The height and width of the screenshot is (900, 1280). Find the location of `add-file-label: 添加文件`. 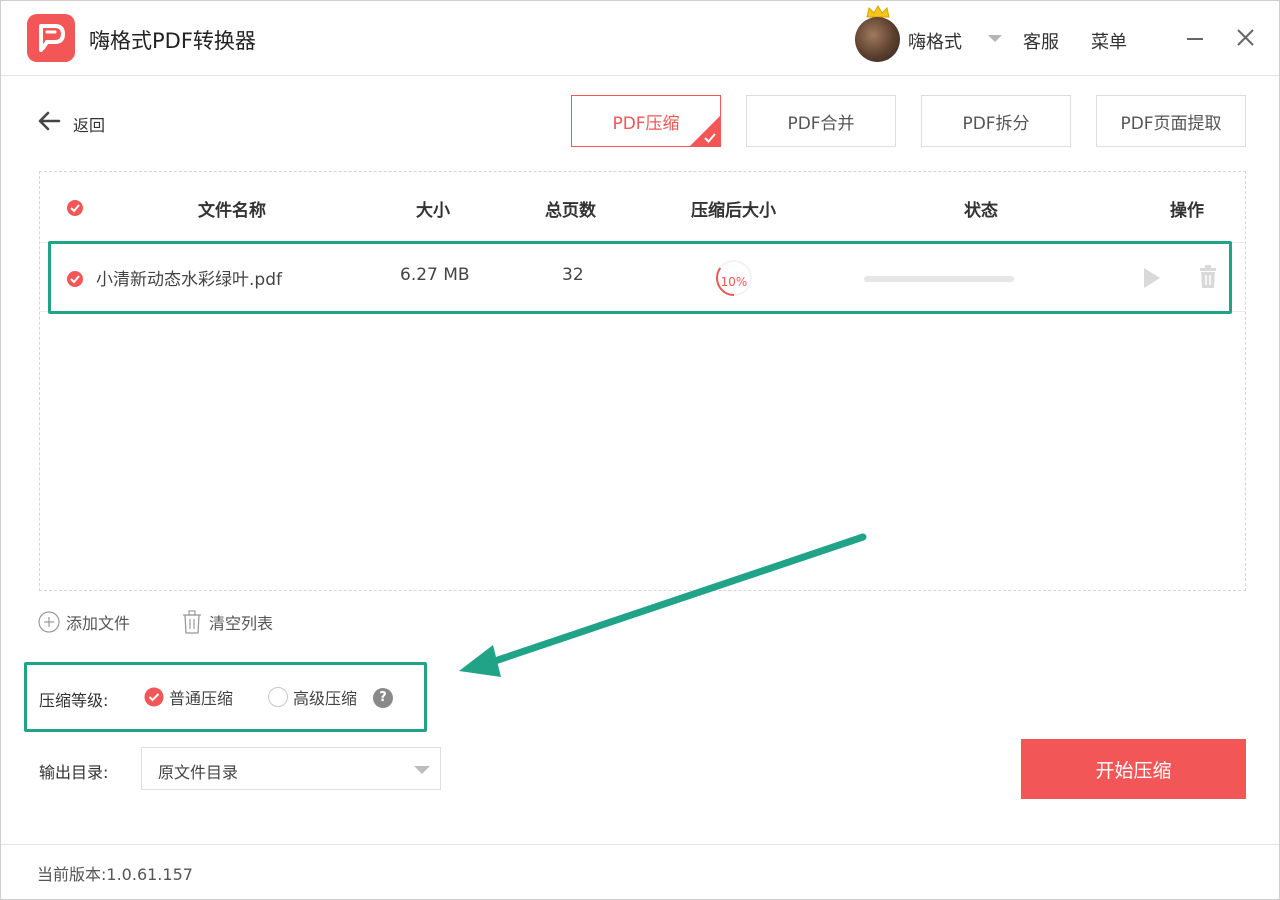

add-file-label: 添加文件 is located at coordinates (98, 623).